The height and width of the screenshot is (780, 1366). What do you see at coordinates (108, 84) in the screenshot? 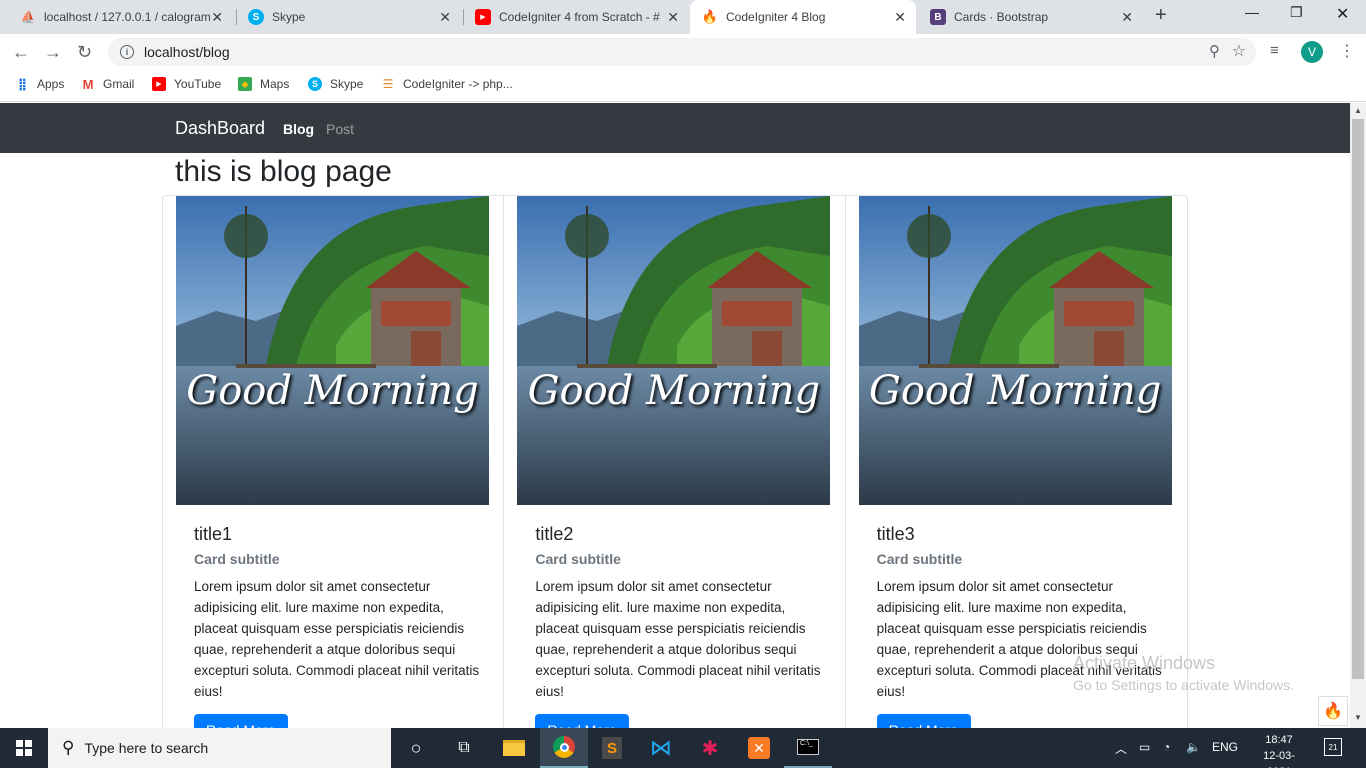
I see `bookmark-gmail: M Gmail` at bounding box center [108, 84].